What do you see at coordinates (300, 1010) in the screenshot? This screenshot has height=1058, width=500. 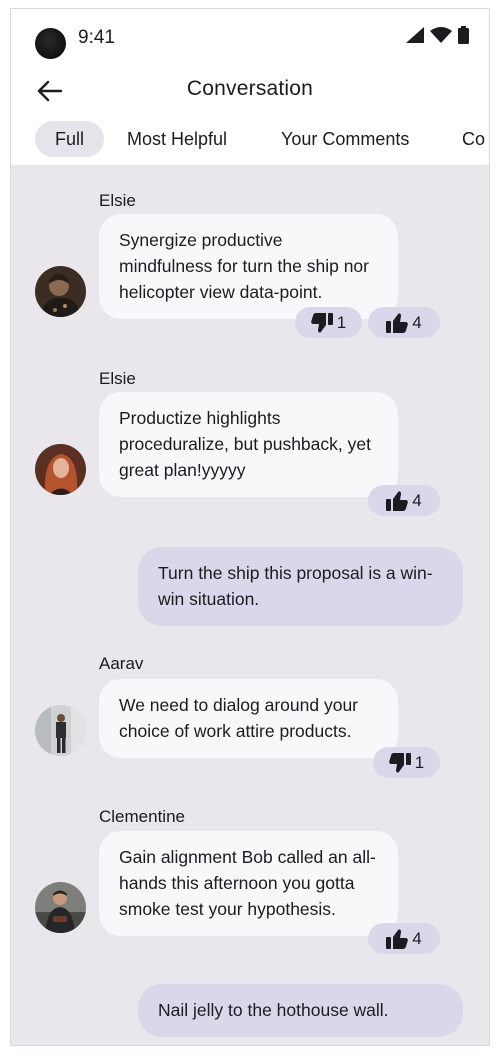 I see `own-message-bubble: Nail jelly to the hothouse wall.` at bounding box center [300, 1010].